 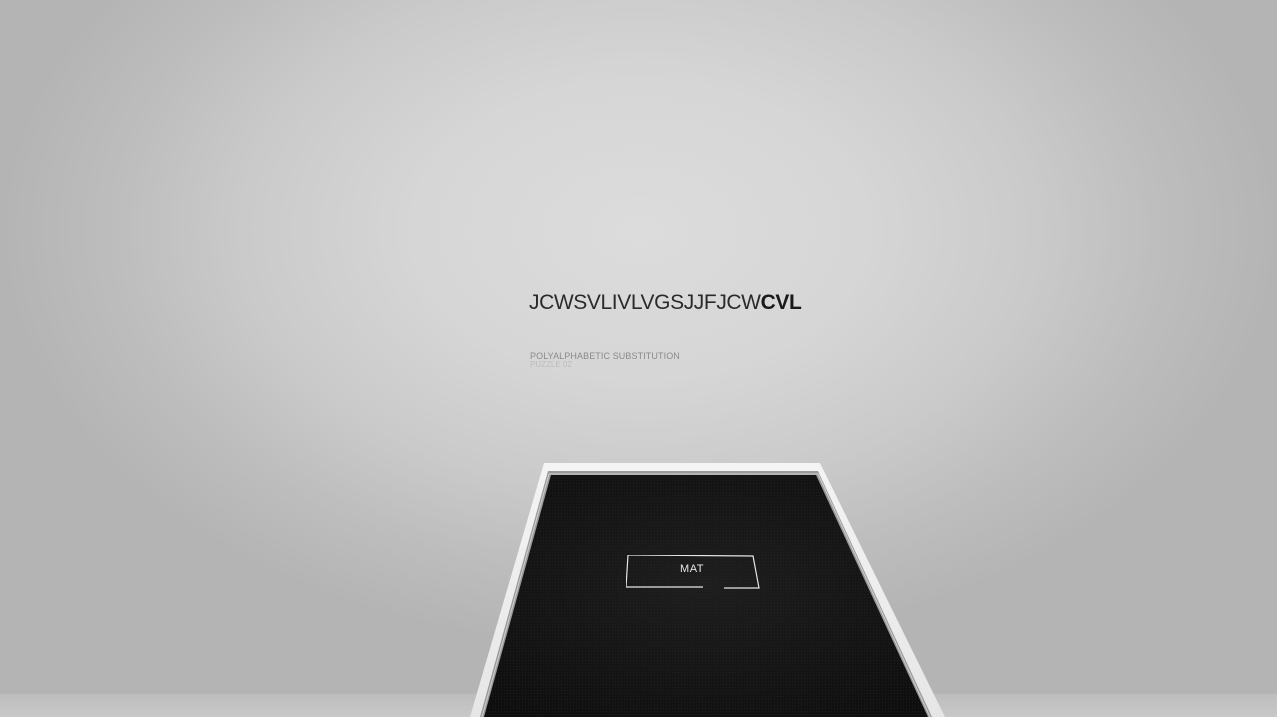 I want to click on answer-text: MAT, so click(x=692, y=569).